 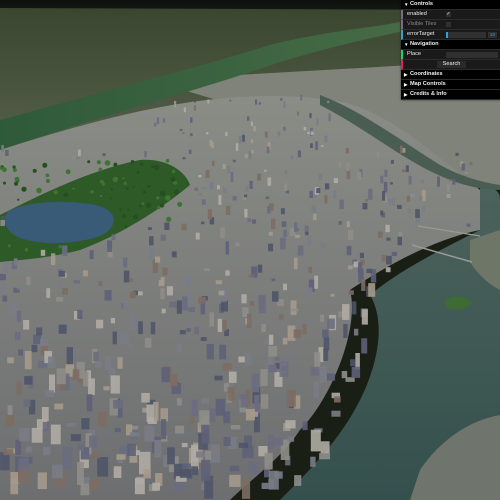 I want to click on map-controls-folder-label: Map Controls, so click(x=428, y=84).